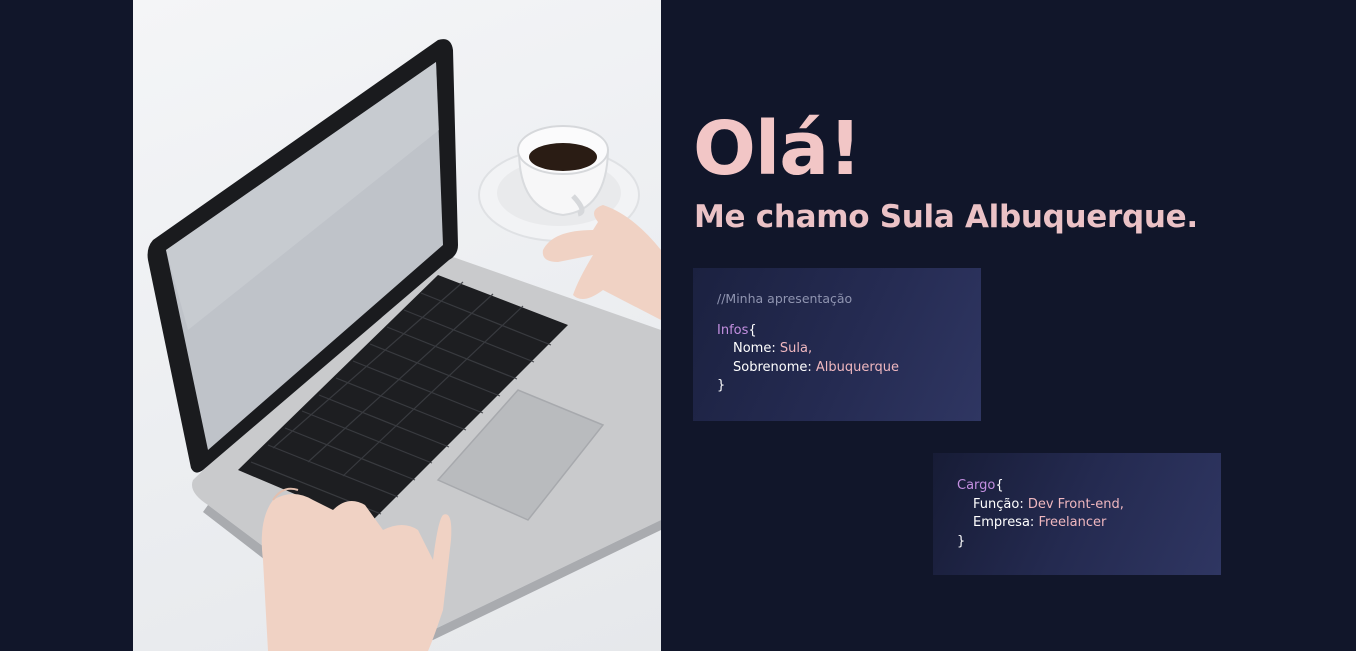 The image size is (1356, 651). I want to click on field-line-sobrenome: Sobrenome: Albuquerque, so click(837, 368).